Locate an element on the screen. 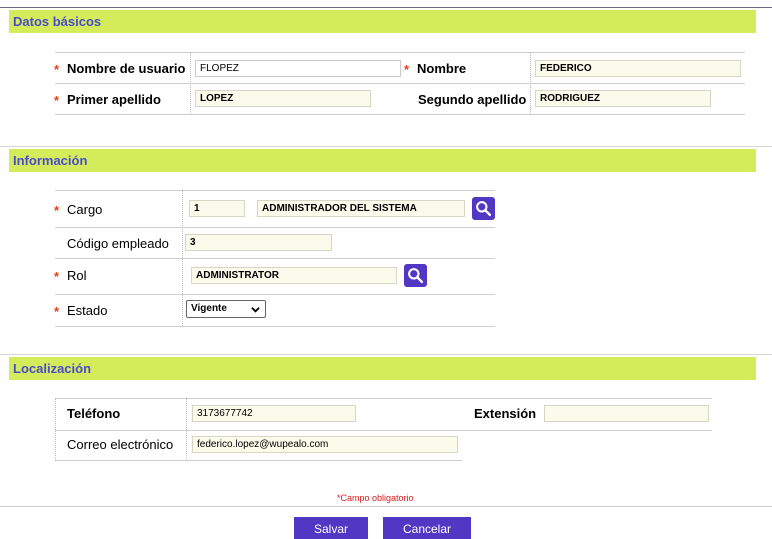 The height and width of the screenshot is (539, 772). role-input: ADMINISTRATOR is located at coordinates (294, 275).